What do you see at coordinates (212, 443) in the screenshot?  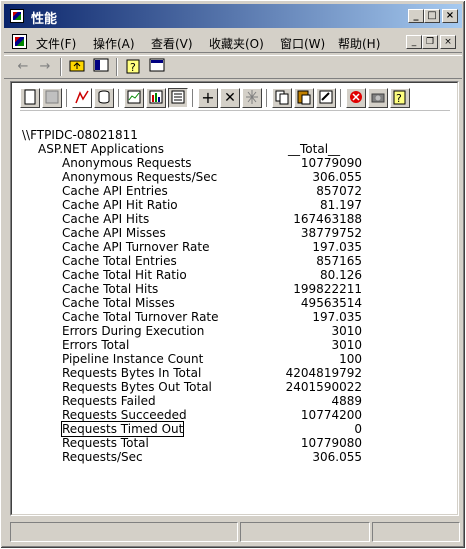 I see `counter-row: Requests Total 10779080` at bounding box center [212, 443].